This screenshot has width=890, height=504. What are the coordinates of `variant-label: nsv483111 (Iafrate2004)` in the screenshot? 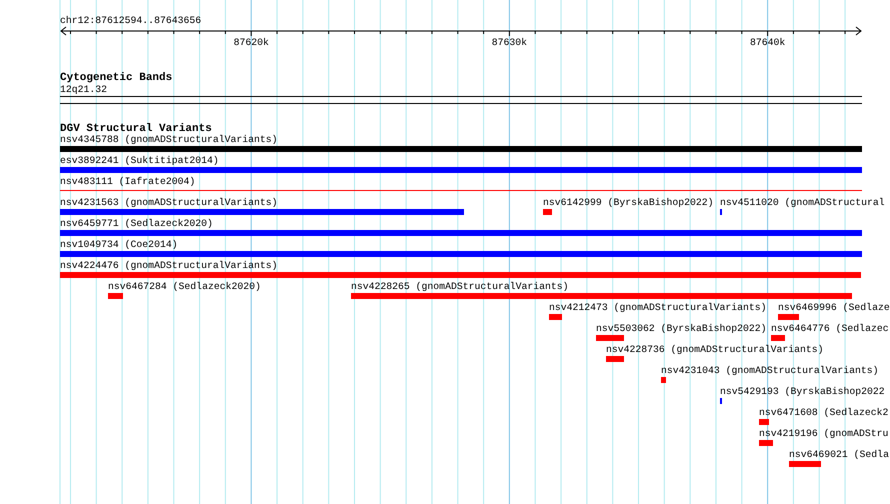 It's located at (128, 181).